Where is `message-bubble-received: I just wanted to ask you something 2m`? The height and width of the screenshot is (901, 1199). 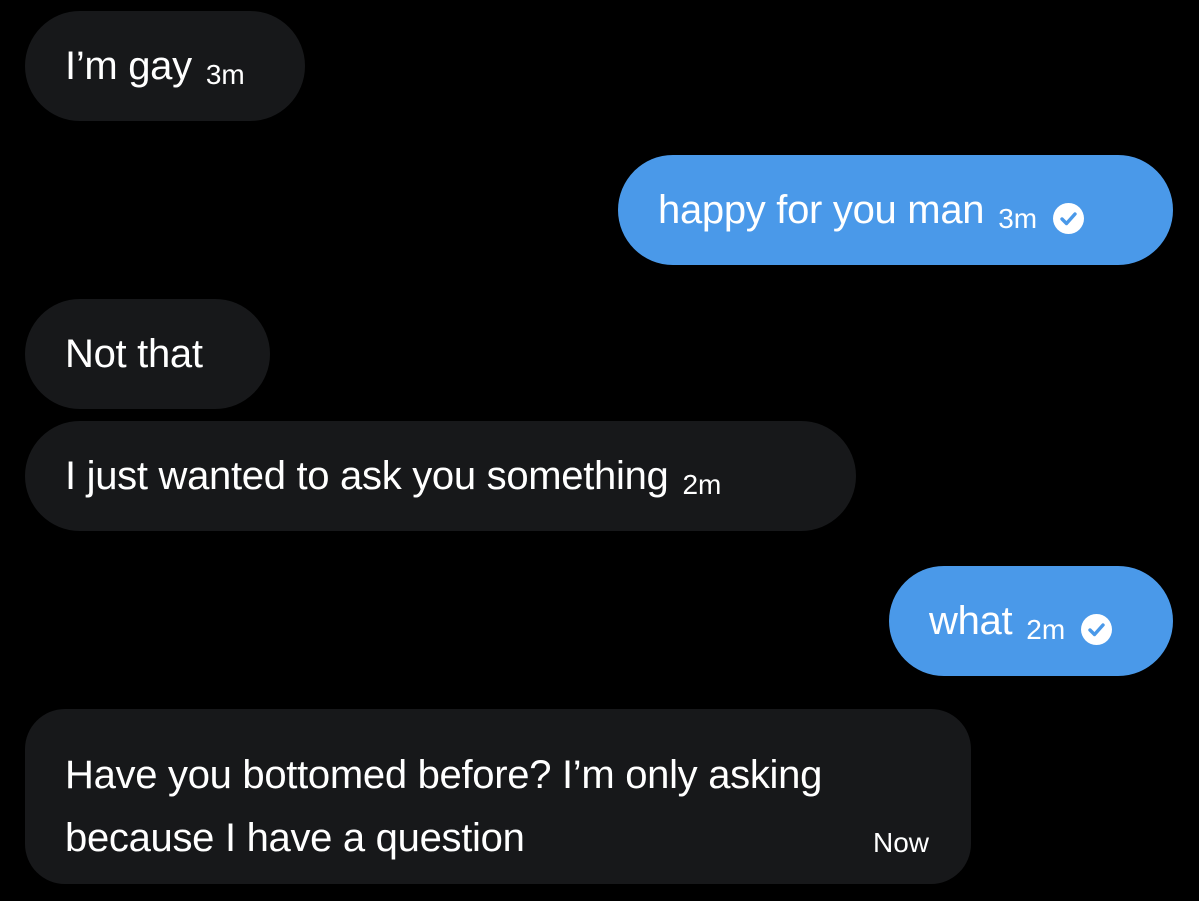 message-bubble-received: I just wanted to ask you something 2m is located at coordinates (440, 476).